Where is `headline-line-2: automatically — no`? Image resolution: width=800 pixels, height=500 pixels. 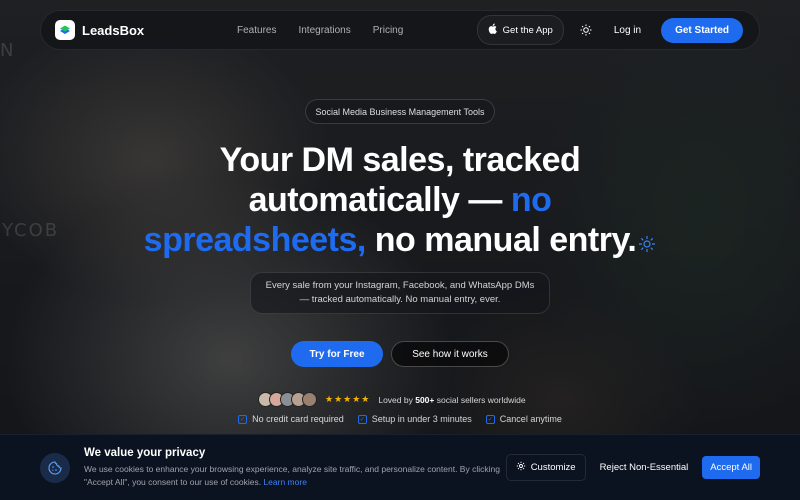 headline-line-2: automatically — no is located at coordinates (400, 200).